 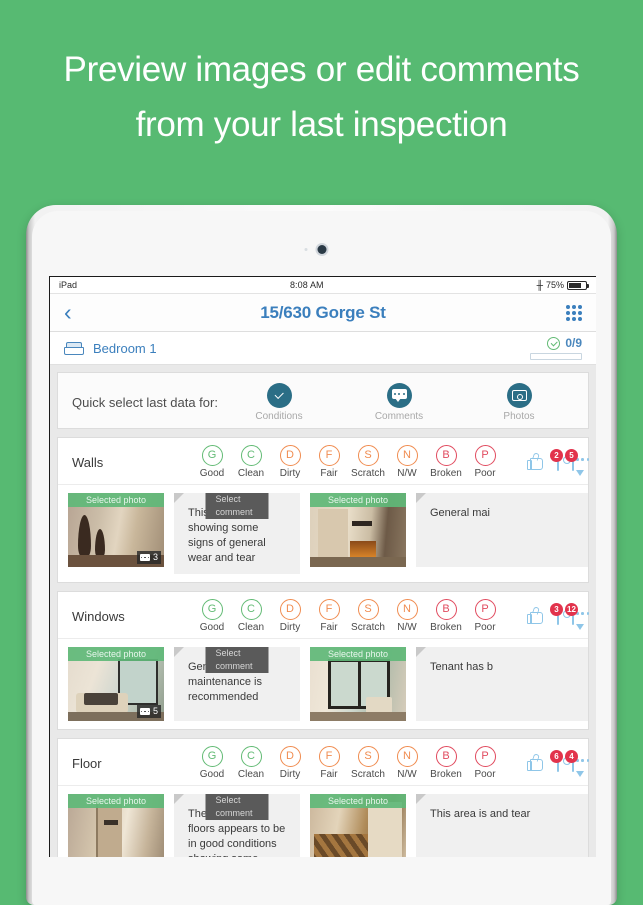 What do you see at coordinates (329, 756) in the screenshot?
I see `condition-key: F` at bounding box center [329, 756].